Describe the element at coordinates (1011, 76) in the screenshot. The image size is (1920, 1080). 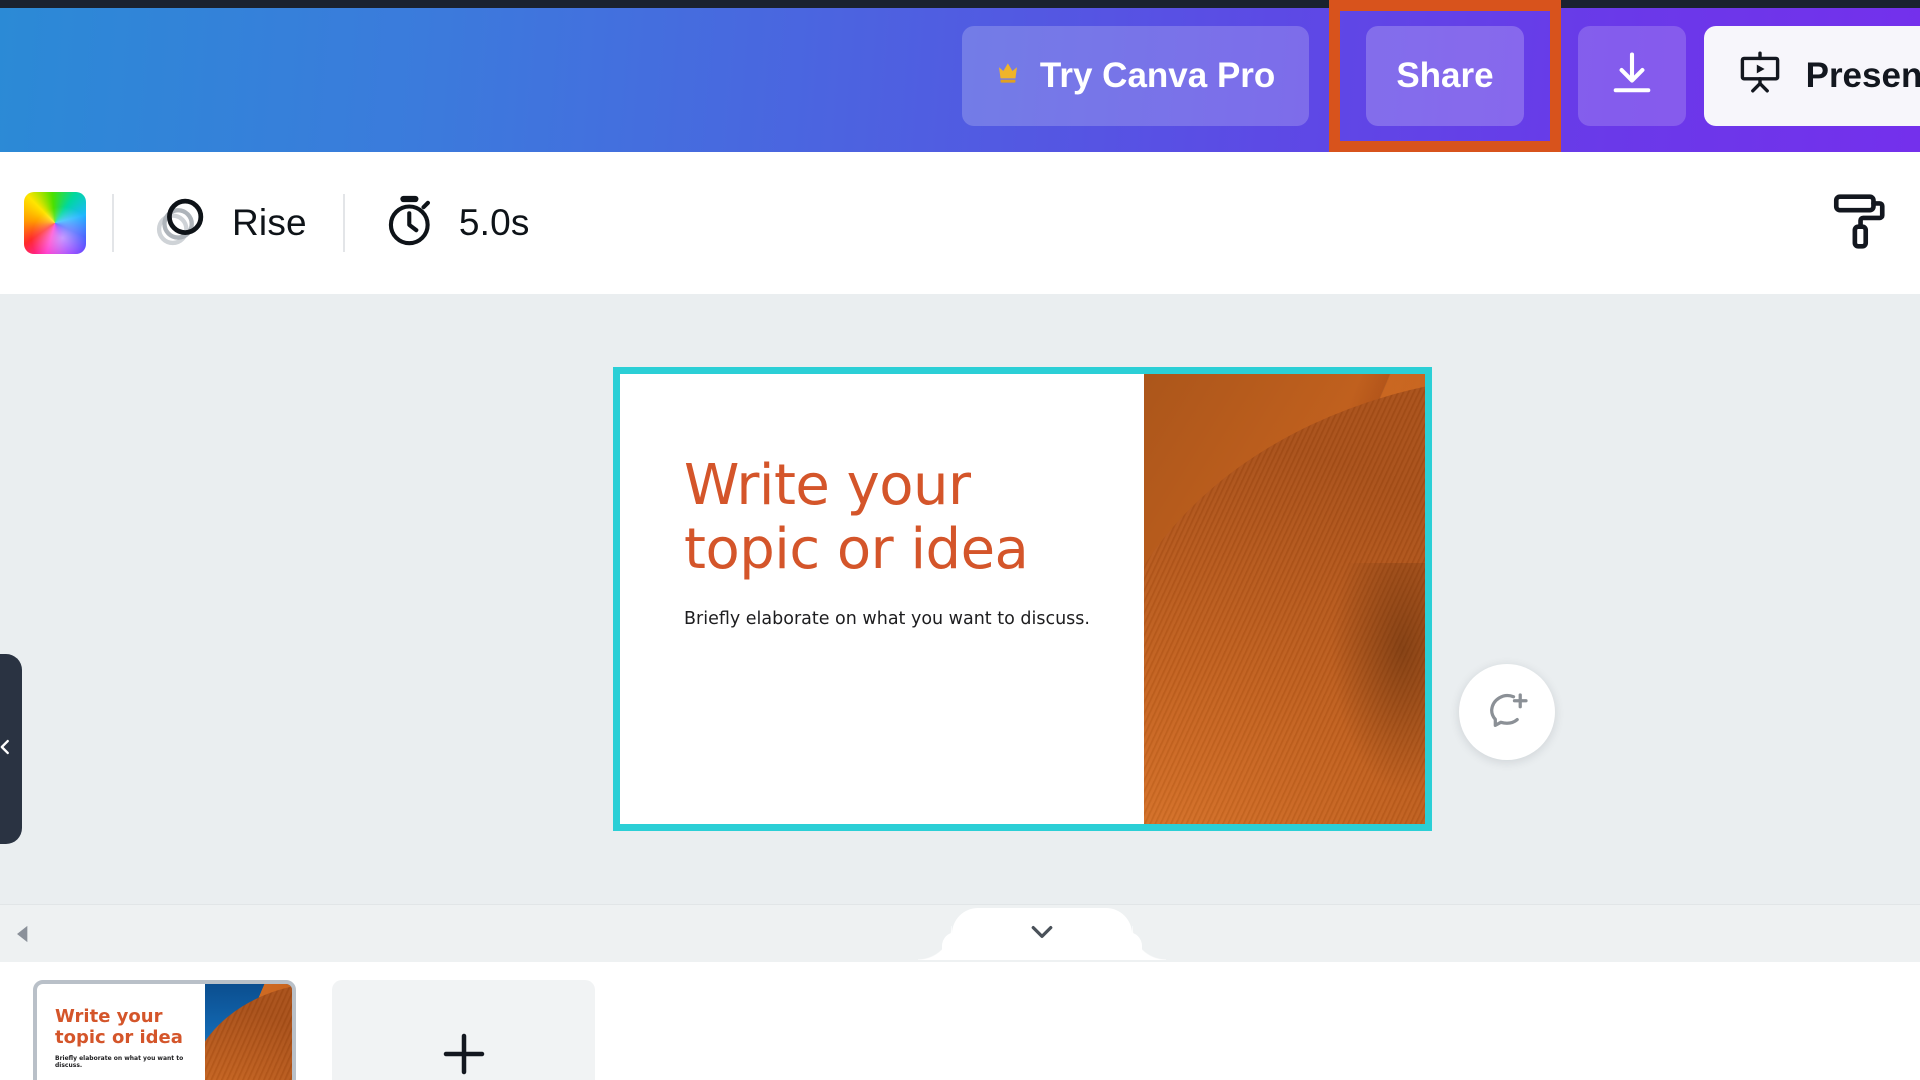
I see `crown-icon` at that location.